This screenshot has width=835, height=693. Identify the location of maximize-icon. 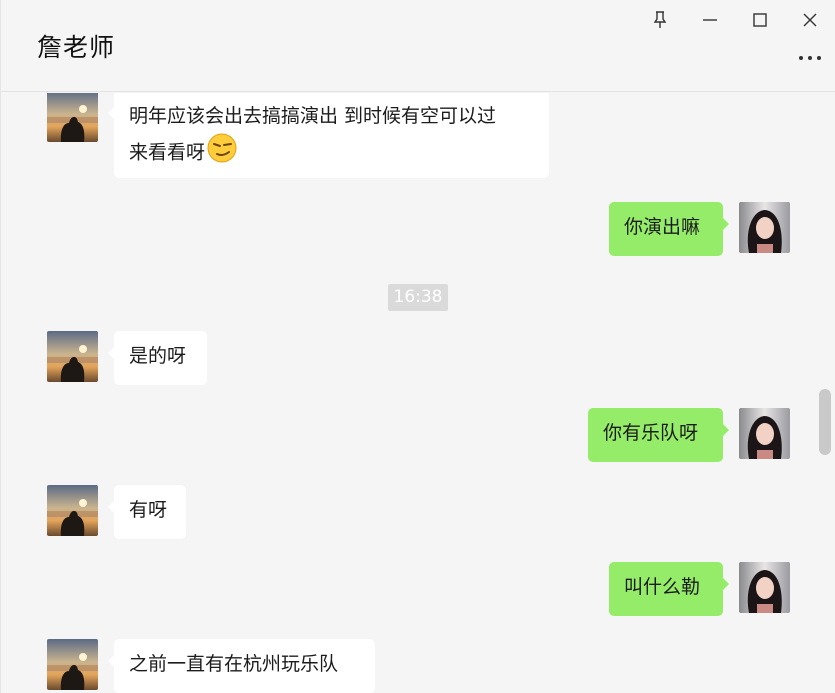
(760, 20).